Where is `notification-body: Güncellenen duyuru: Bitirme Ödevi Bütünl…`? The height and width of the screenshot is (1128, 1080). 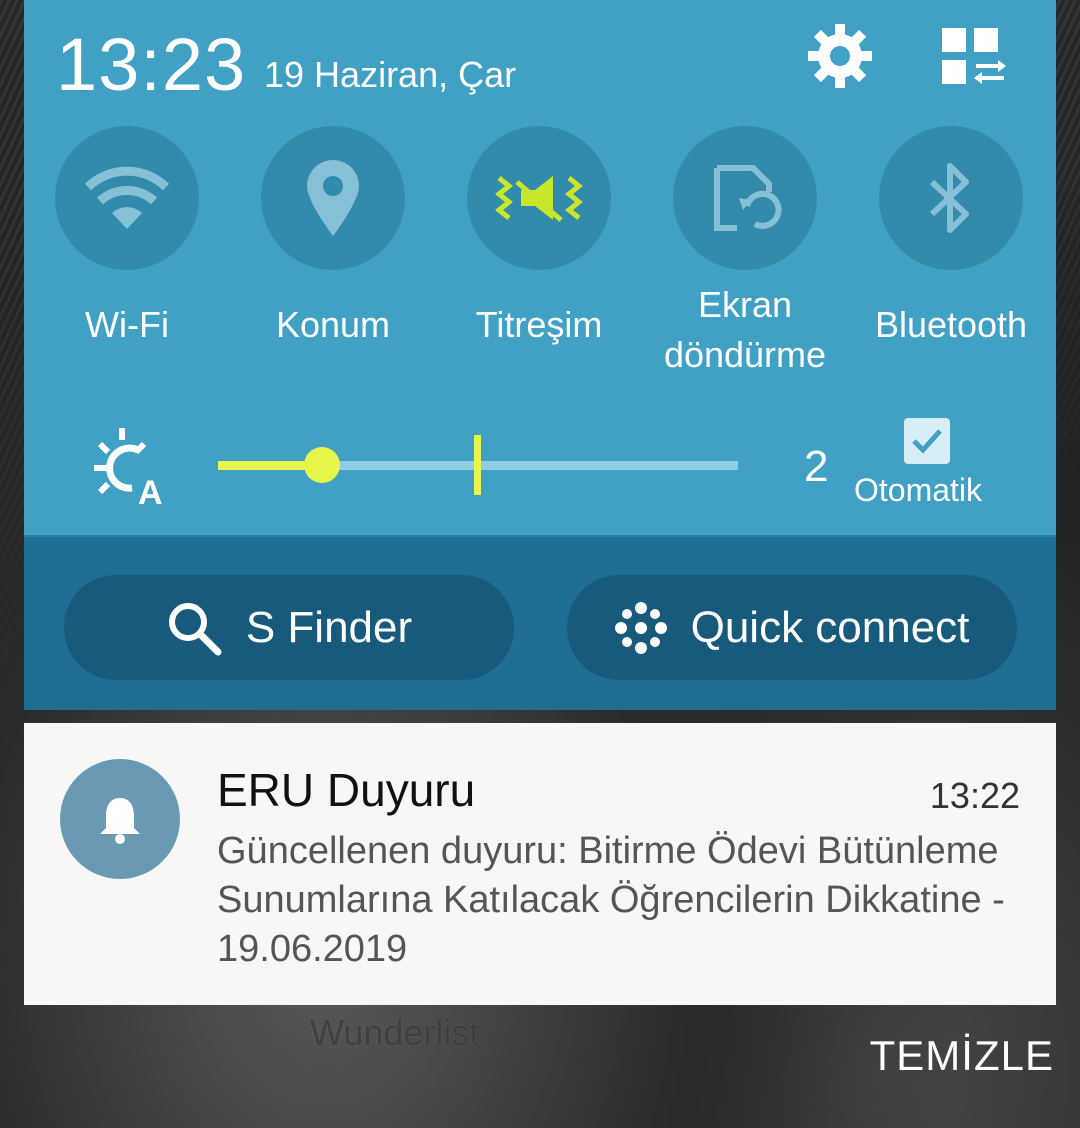 notification-body: Güncellenen duyuru: Bitirme Ödevi Bütünl… is located at coordinates (611, 900).